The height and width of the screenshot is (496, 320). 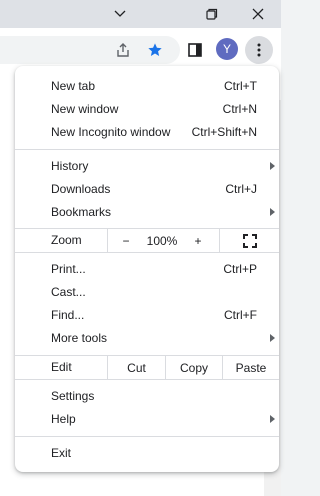 I want to click on menu-item-label: History, so click(x=70, y=166).